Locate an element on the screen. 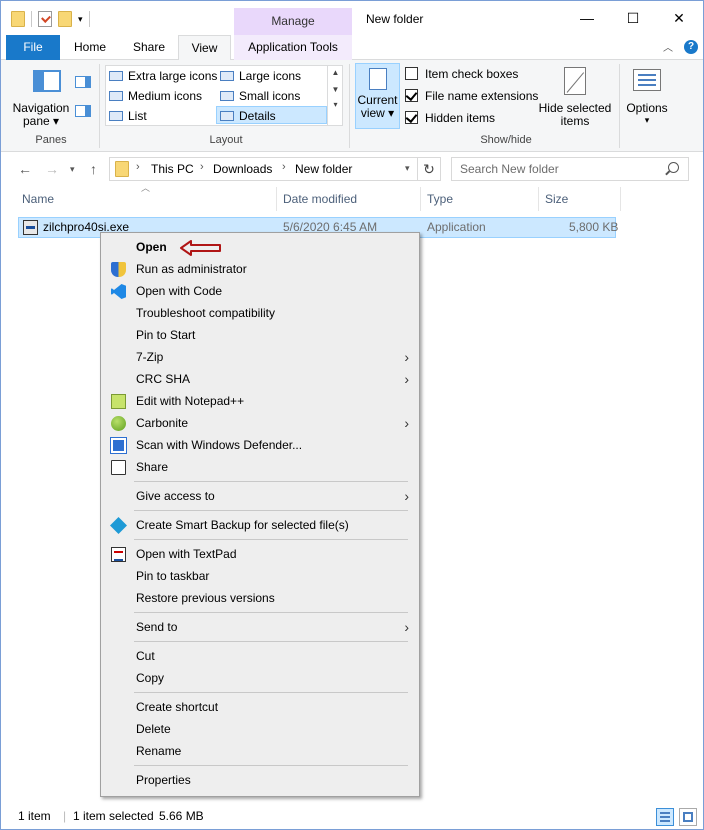  breadcrumb-this-pc: This PC is located at coordinates (172, 169).